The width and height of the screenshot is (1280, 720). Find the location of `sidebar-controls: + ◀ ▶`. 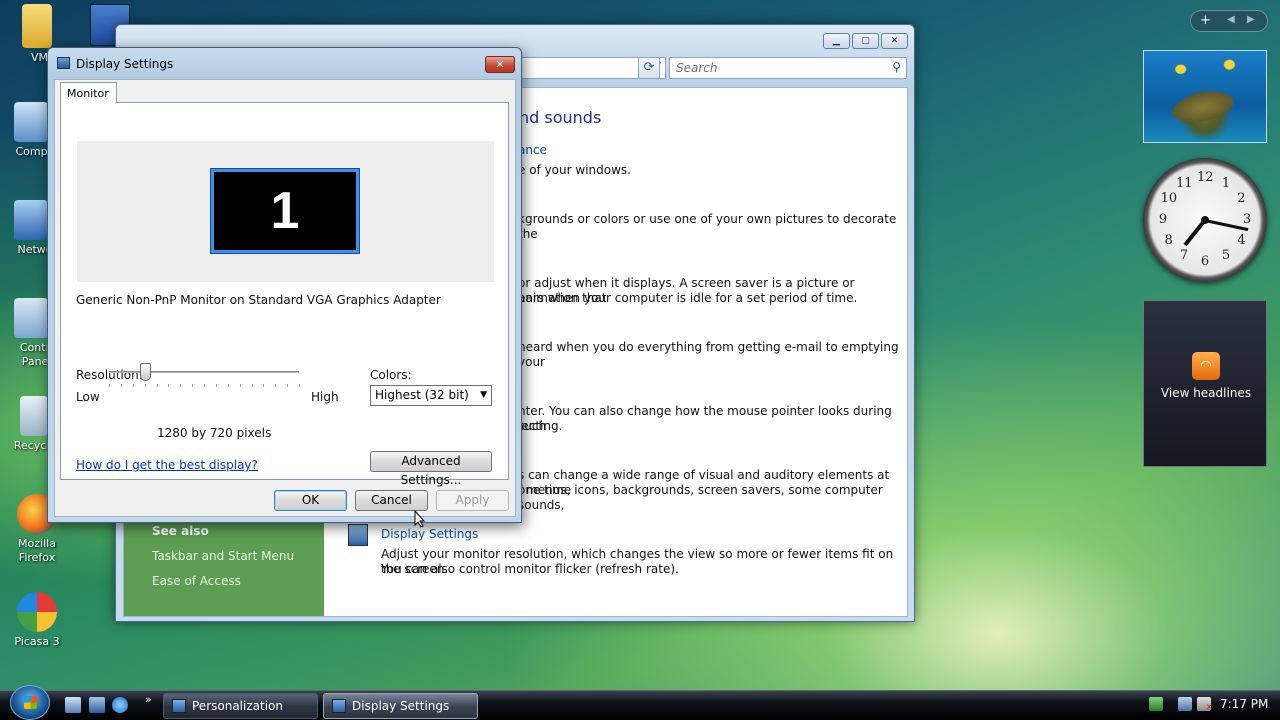

sidebar-controls: + ◀ ▶ is located at coordinates (1229, 21).